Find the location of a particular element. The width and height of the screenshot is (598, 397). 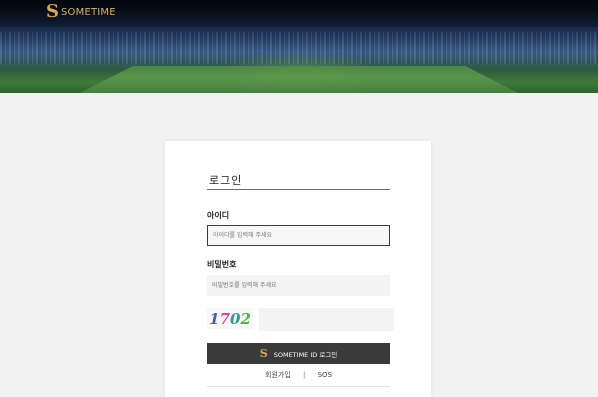

signup-link: 회원가입 is located at coordinates (278, 375).